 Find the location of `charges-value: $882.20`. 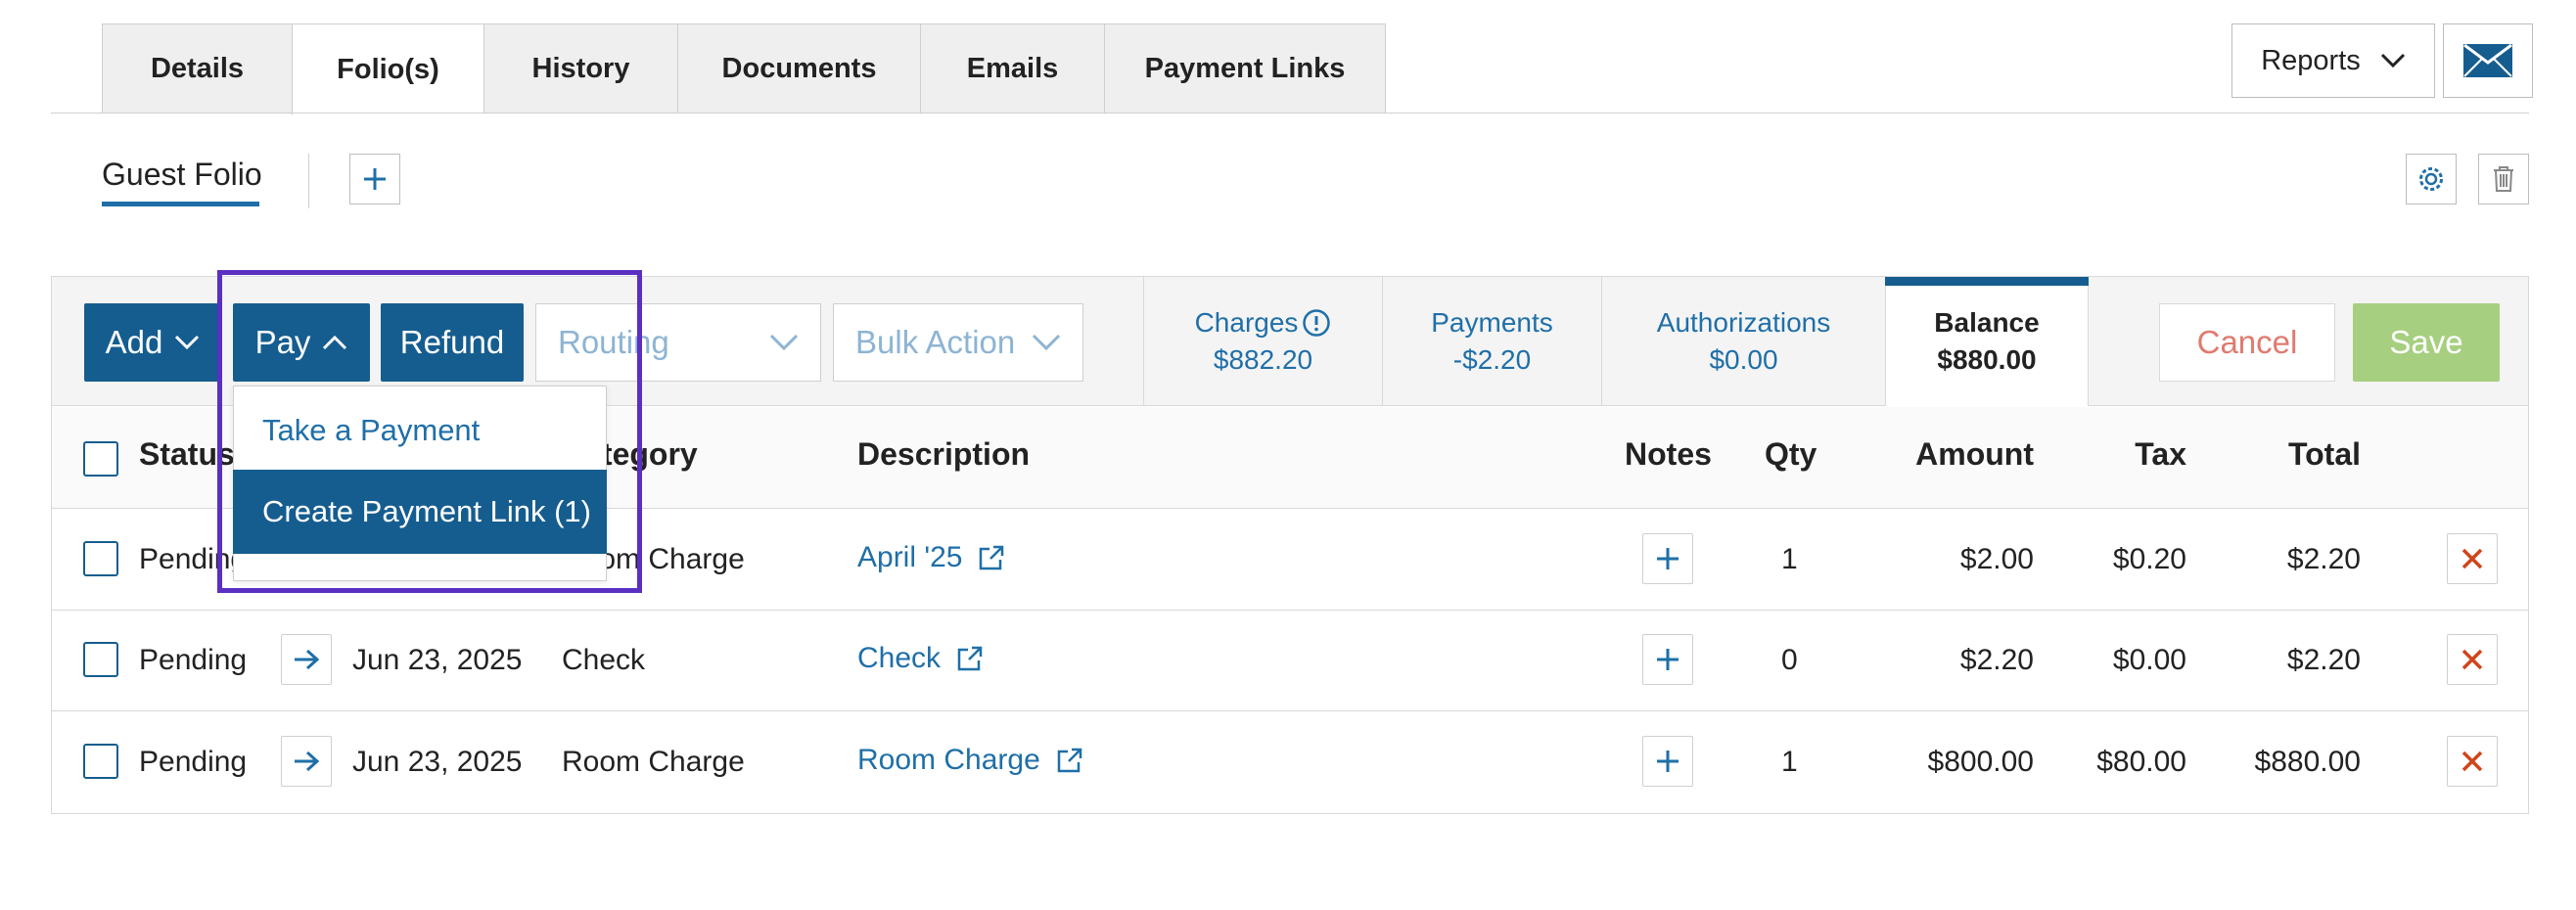

charges-value: $882.20 is located at coordinates (1263, 359).